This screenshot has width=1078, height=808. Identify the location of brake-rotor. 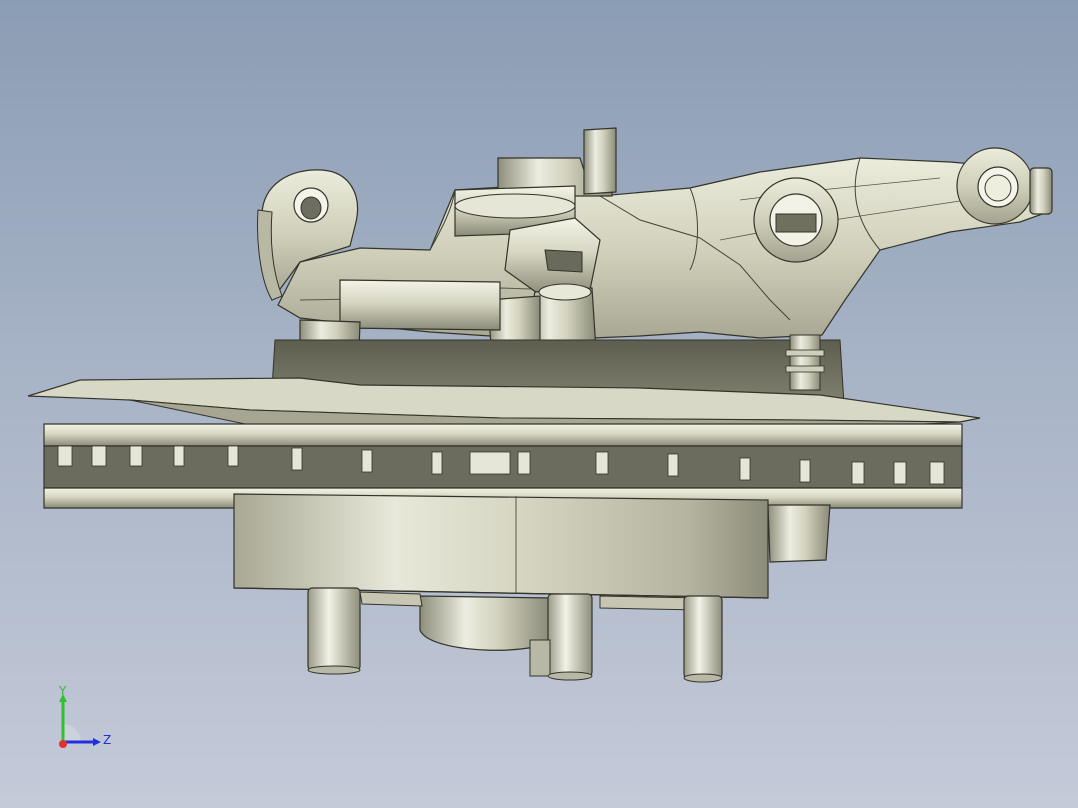
(503, 466).